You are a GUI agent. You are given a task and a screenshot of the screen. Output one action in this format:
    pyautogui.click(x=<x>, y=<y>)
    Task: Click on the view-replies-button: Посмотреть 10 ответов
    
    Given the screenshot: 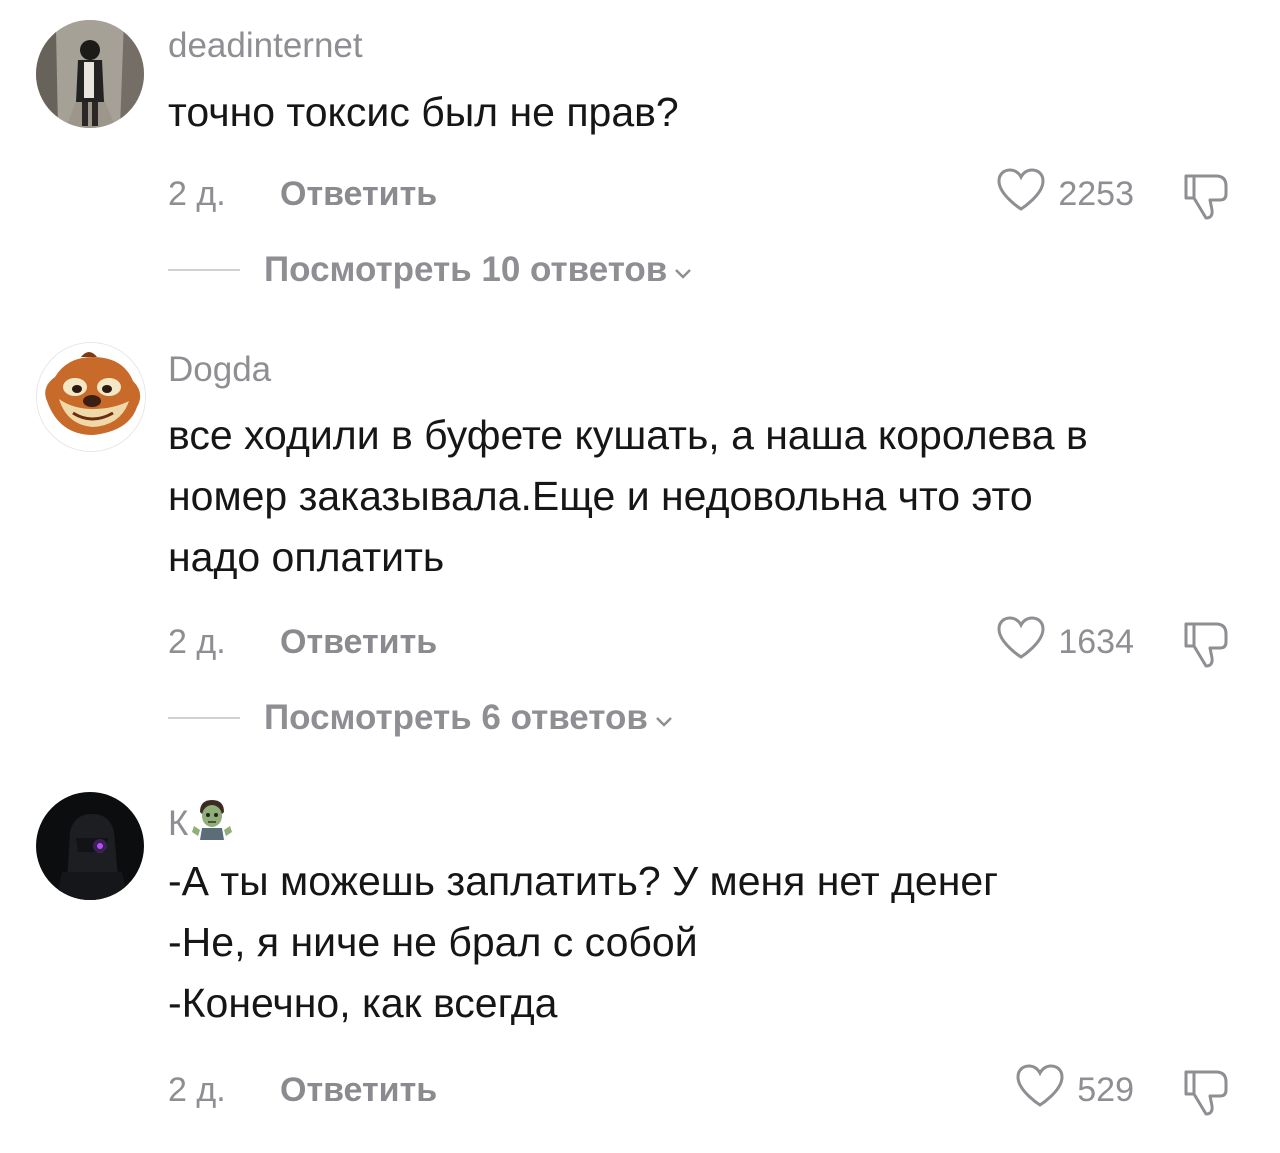 What is the action you would take?
    pyautogui.click(x=430, y=270)
    